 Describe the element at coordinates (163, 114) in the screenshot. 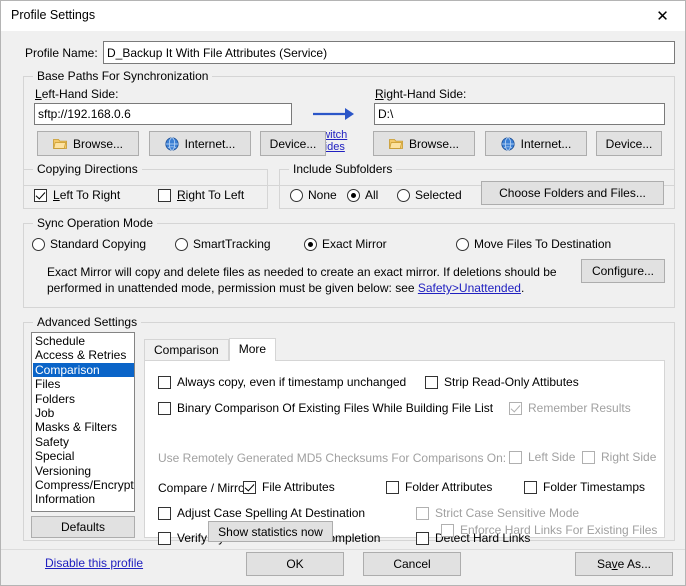

I see `left-hand-side-input: sftp://192.168.0.6` at that location.